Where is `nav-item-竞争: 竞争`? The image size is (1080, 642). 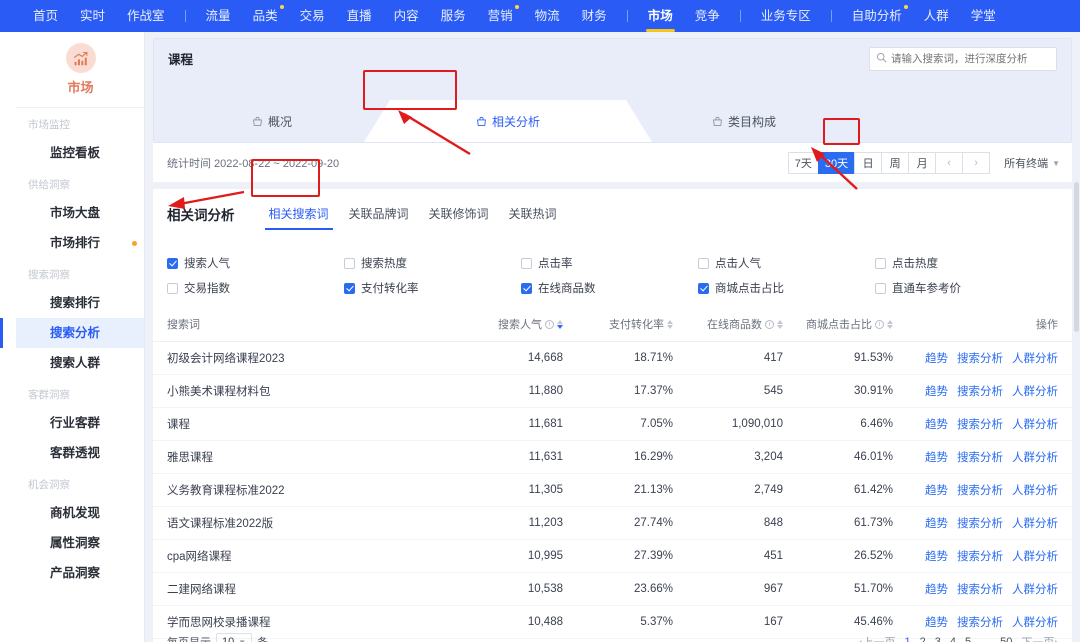
nav-item-竞争: 竞争 is located at coordinates (707, 16).